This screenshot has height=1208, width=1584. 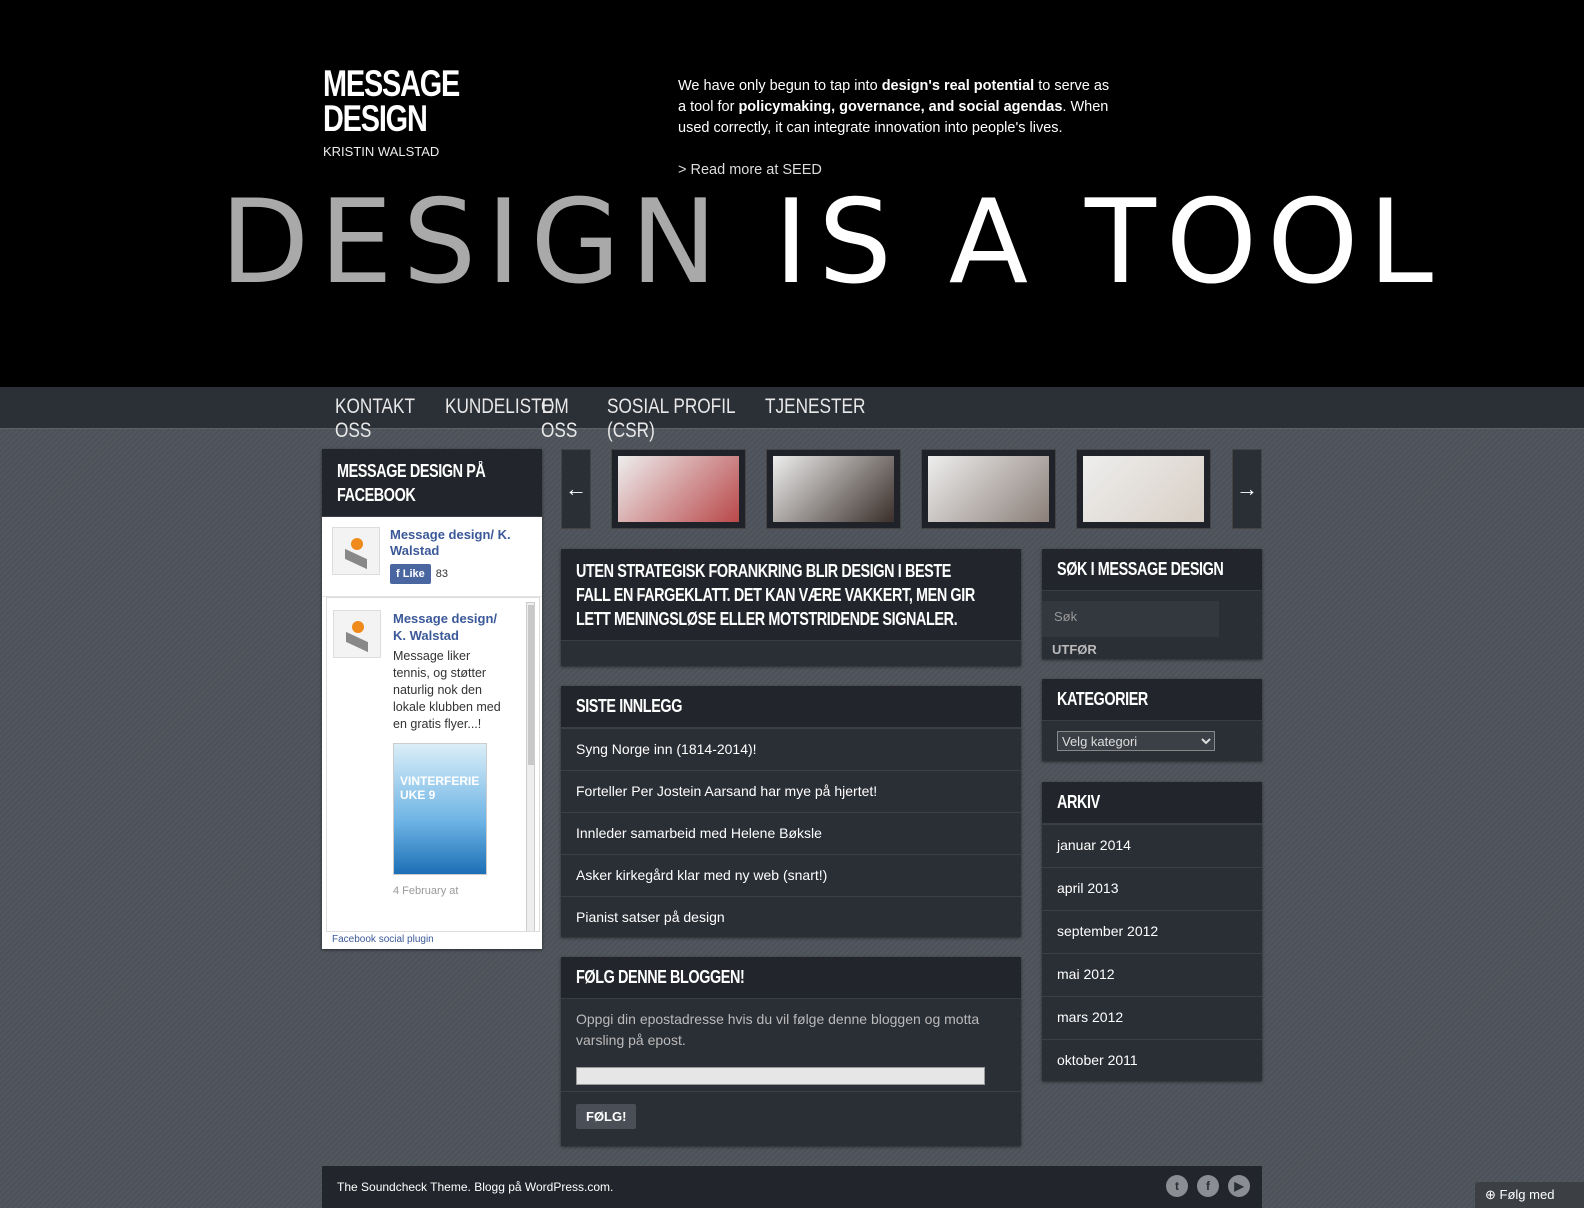 I want to click on nav-label: KUNDELISTE, so click(x=499, y=406).